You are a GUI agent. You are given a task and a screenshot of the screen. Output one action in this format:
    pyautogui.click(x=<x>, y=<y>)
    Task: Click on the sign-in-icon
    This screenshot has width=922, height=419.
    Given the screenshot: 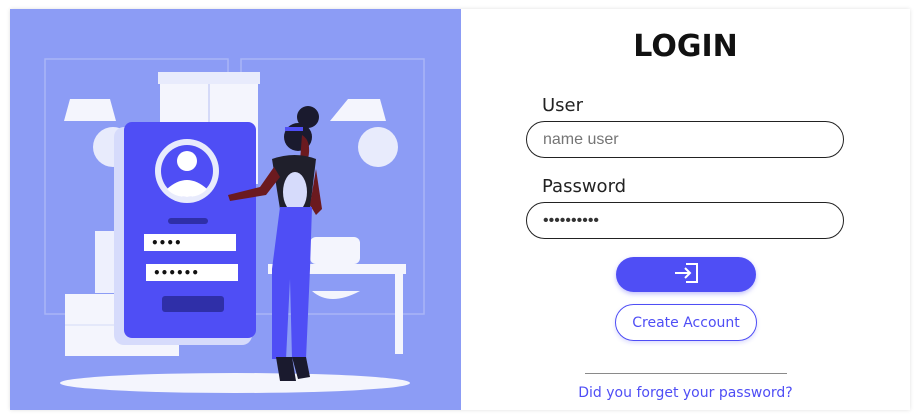 What is the action you would take?
    pyautogui.click(x=686, y=274)
    